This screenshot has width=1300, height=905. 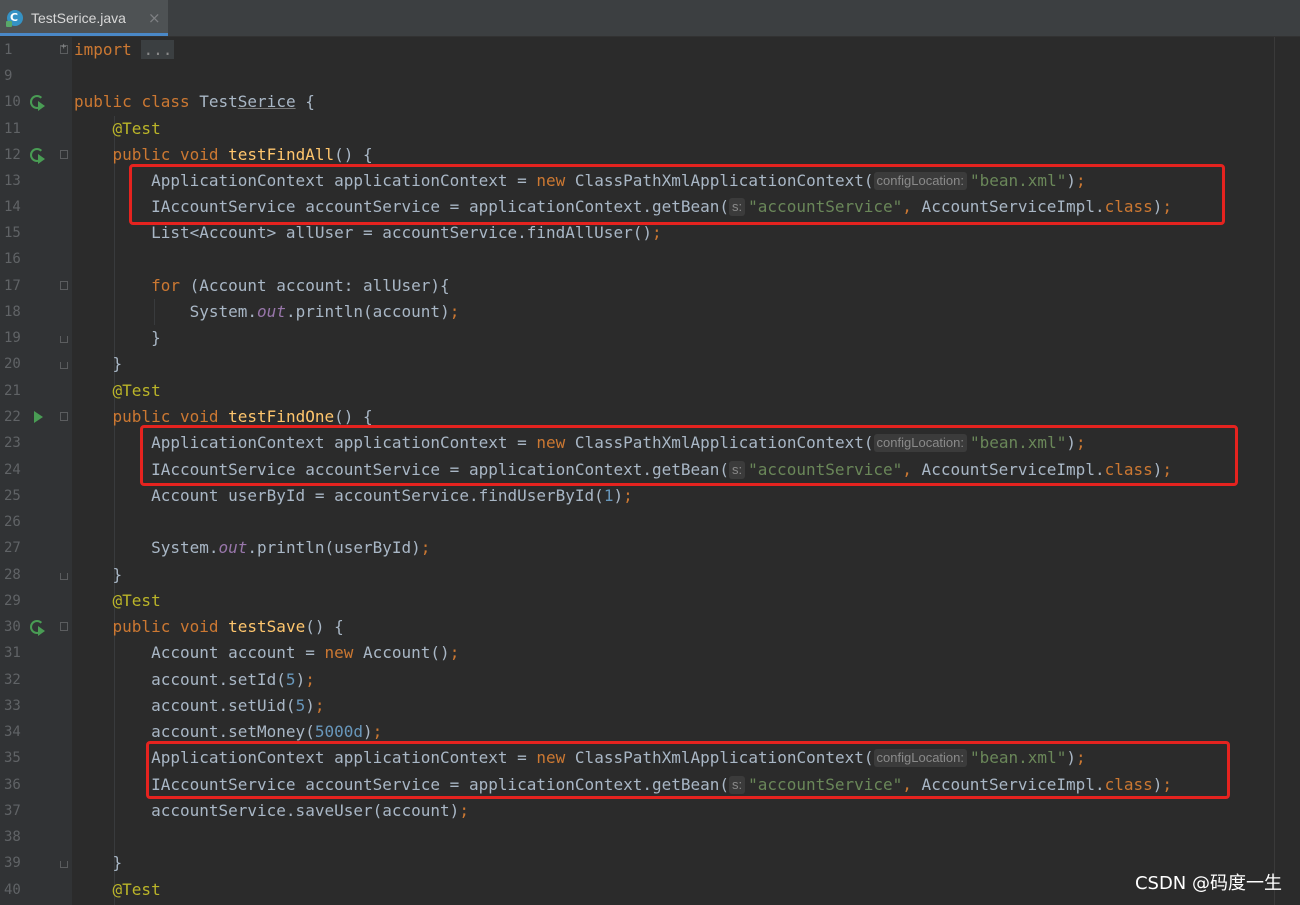 I want to click on line-number: 24, so click(x=12, y=470).